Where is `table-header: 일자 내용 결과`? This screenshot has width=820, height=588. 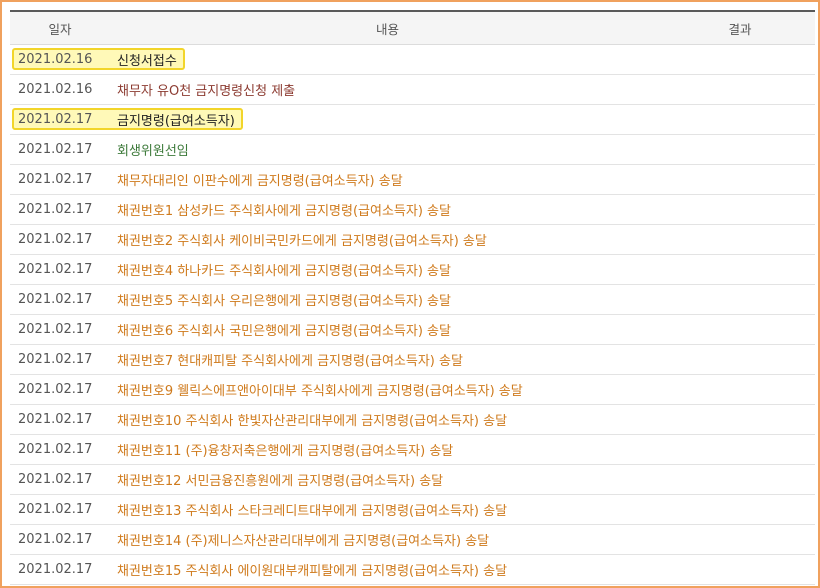 table-header: 일자 내용 결과 is located at coordinates (412, 27).